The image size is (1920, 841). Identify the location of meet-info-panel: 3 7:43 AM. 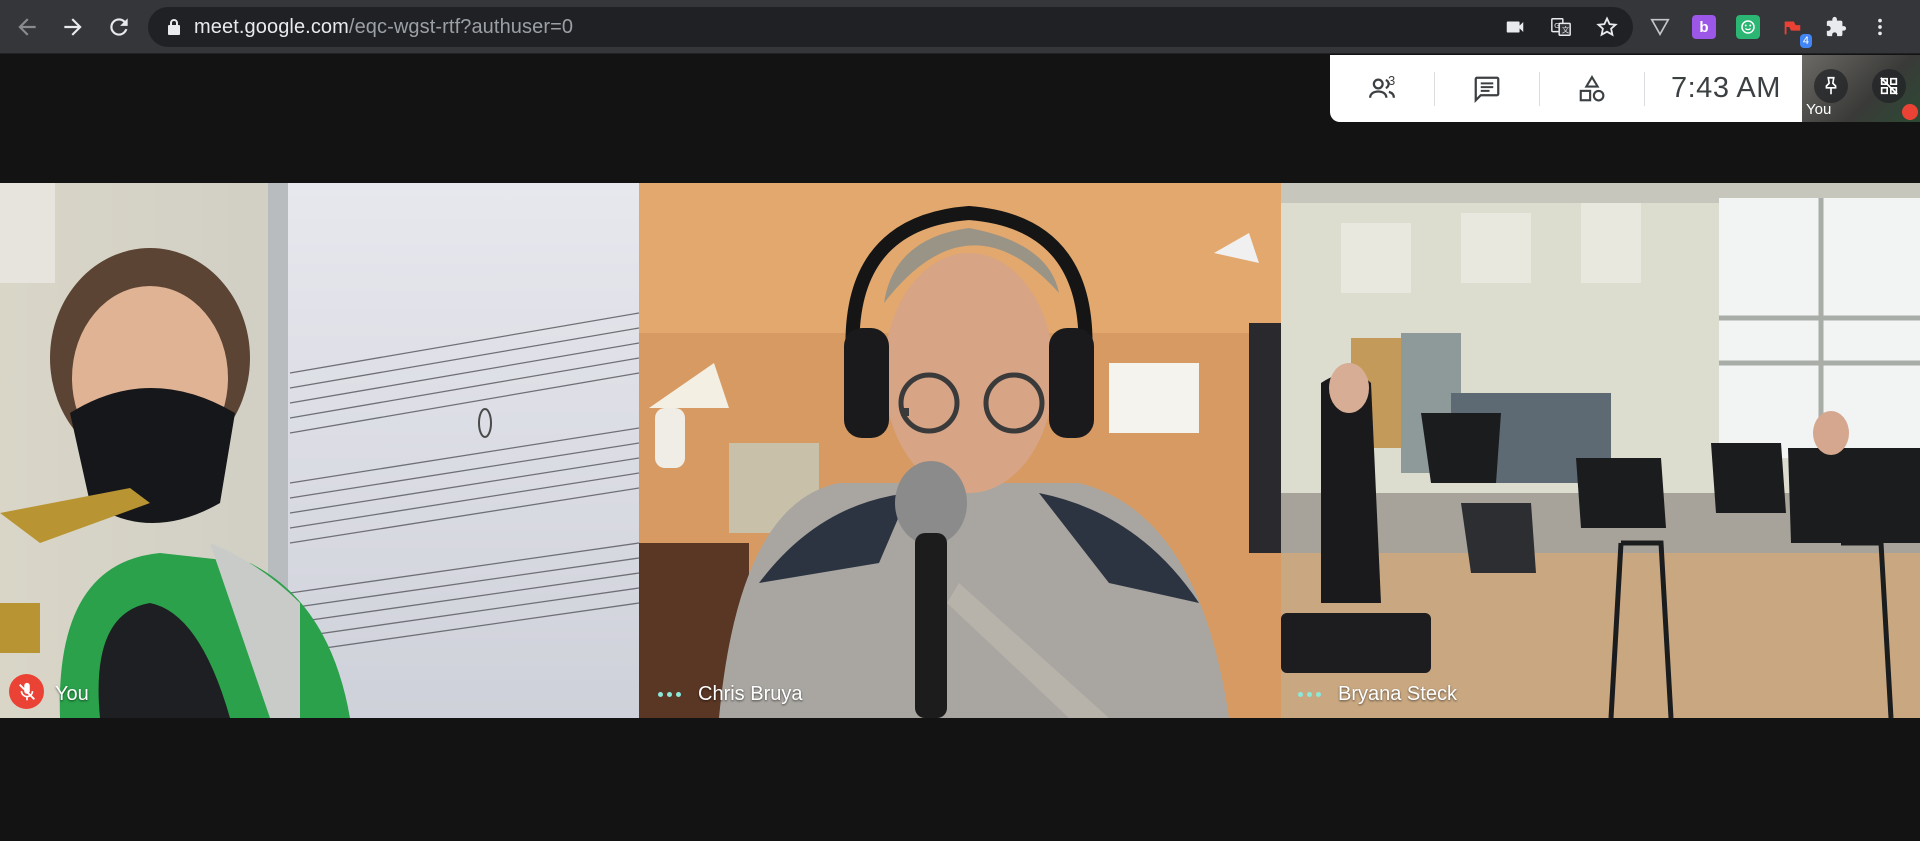
(1566, 88).